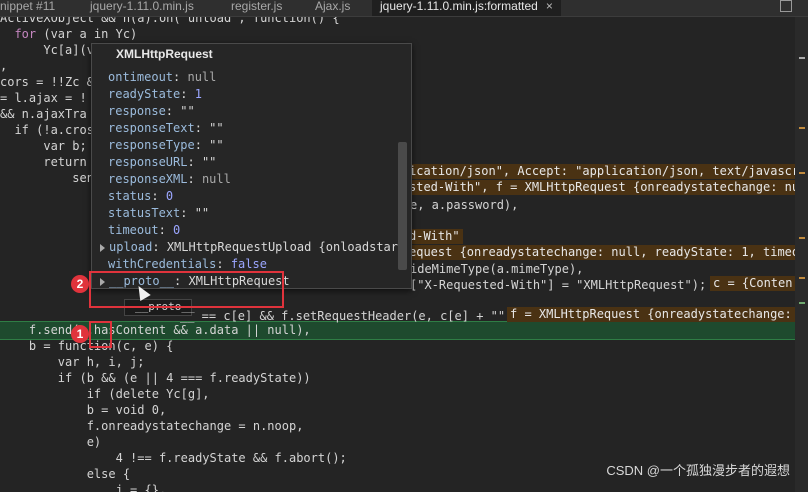 This screenshot has width=808, height=492. I want to click on code-line: else {, so click(65, 474).